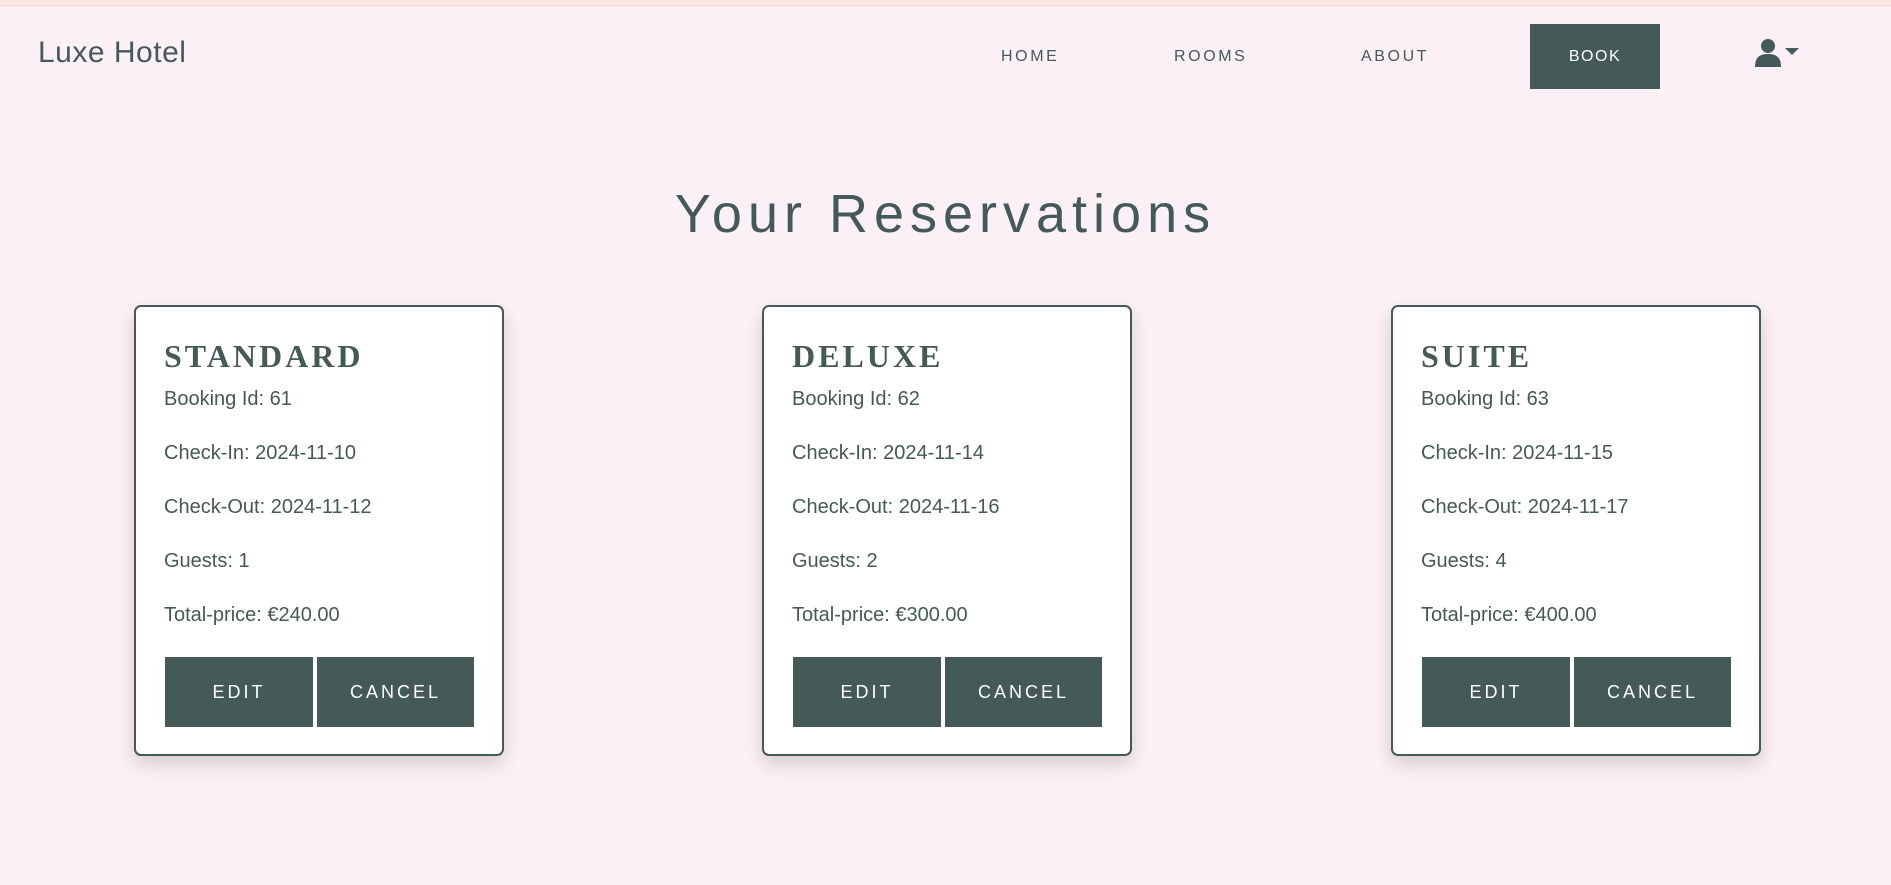 Image resolution: width=1891 pixels, height=885 pixels. Describe the element at coordinates (1030, 57) in the screenshot. I see `nav-home-link: HOME` at that location.